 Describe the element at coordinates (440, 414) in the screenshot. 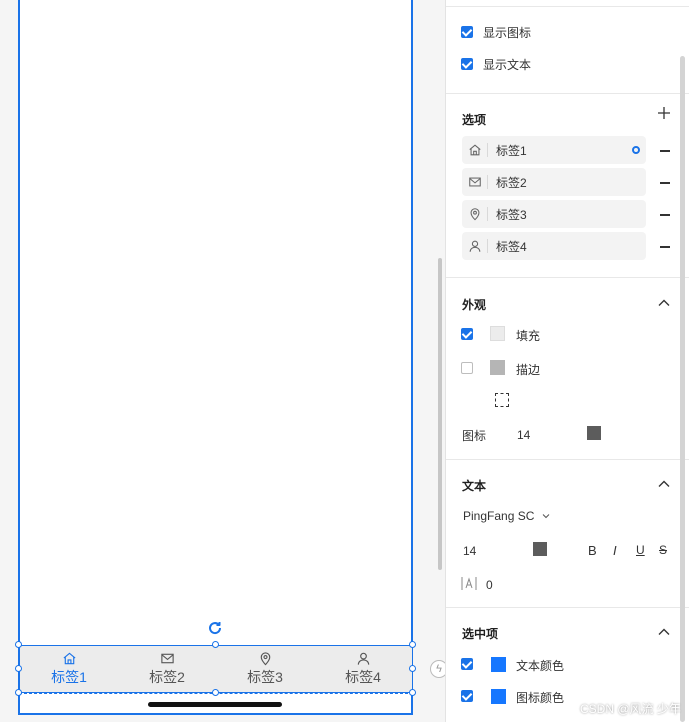

I see `canvas-scrollbar` at that location.